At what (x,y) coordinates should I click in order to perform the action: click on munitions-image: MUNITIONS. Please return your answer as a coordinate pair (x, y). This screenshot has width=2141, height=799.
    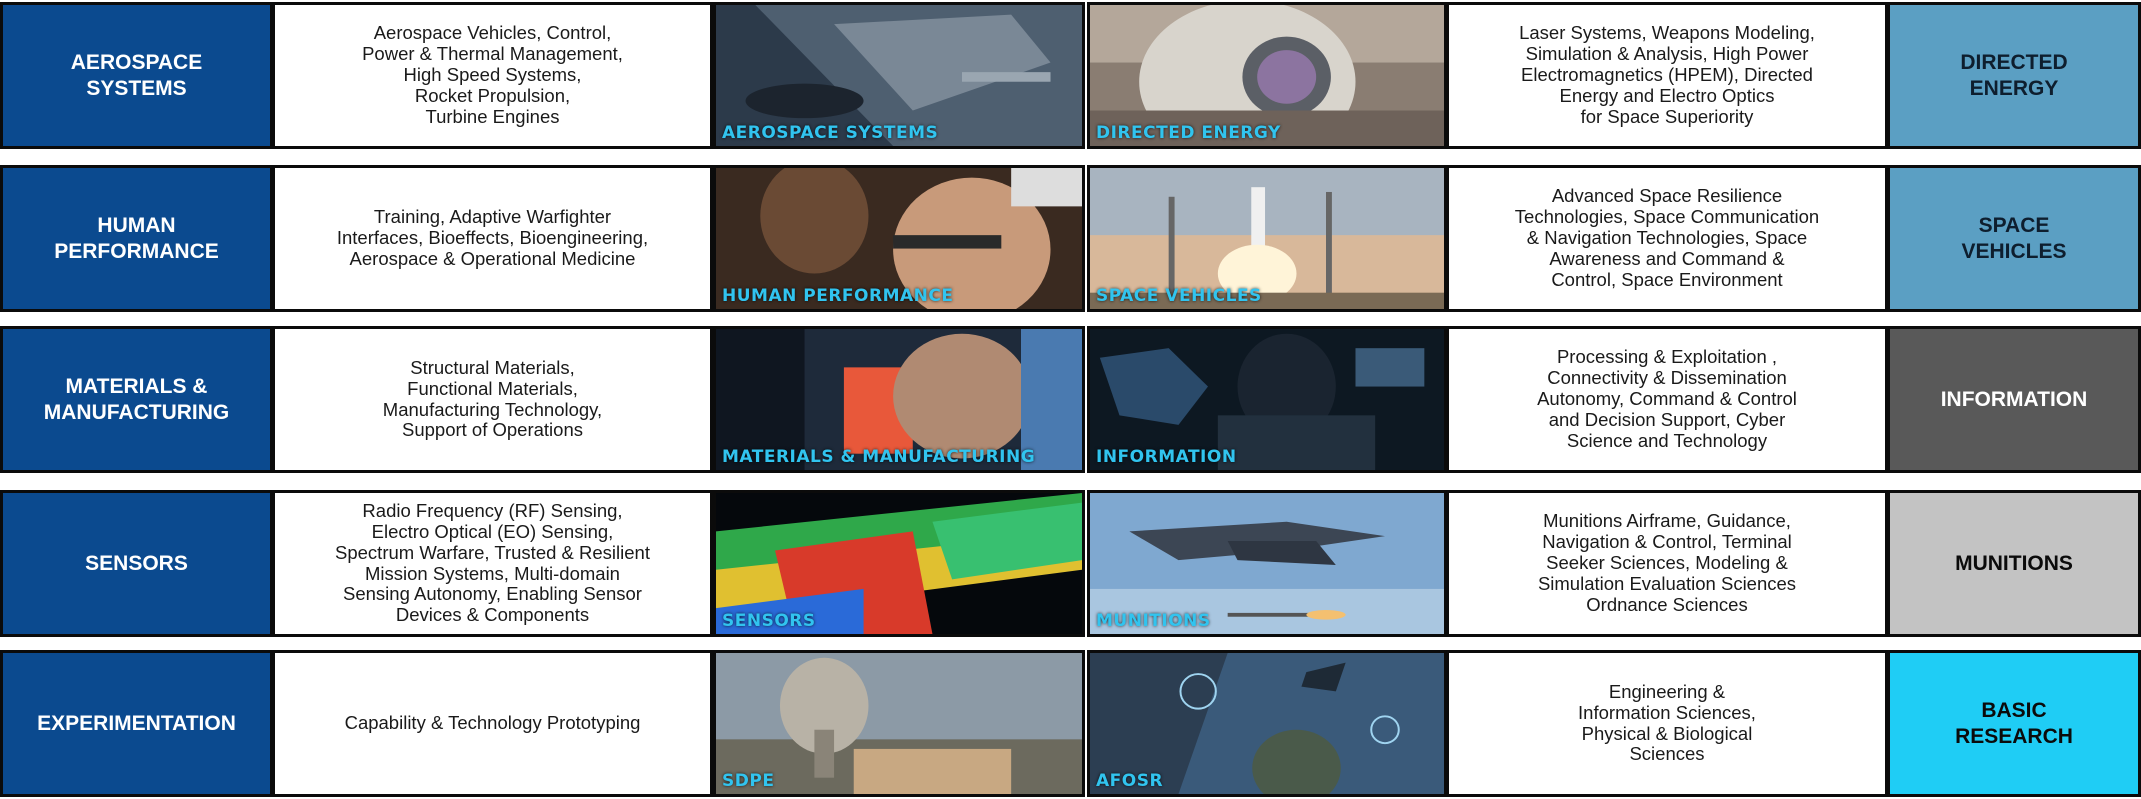
    Looking at the image, I should click on (1267, 563).